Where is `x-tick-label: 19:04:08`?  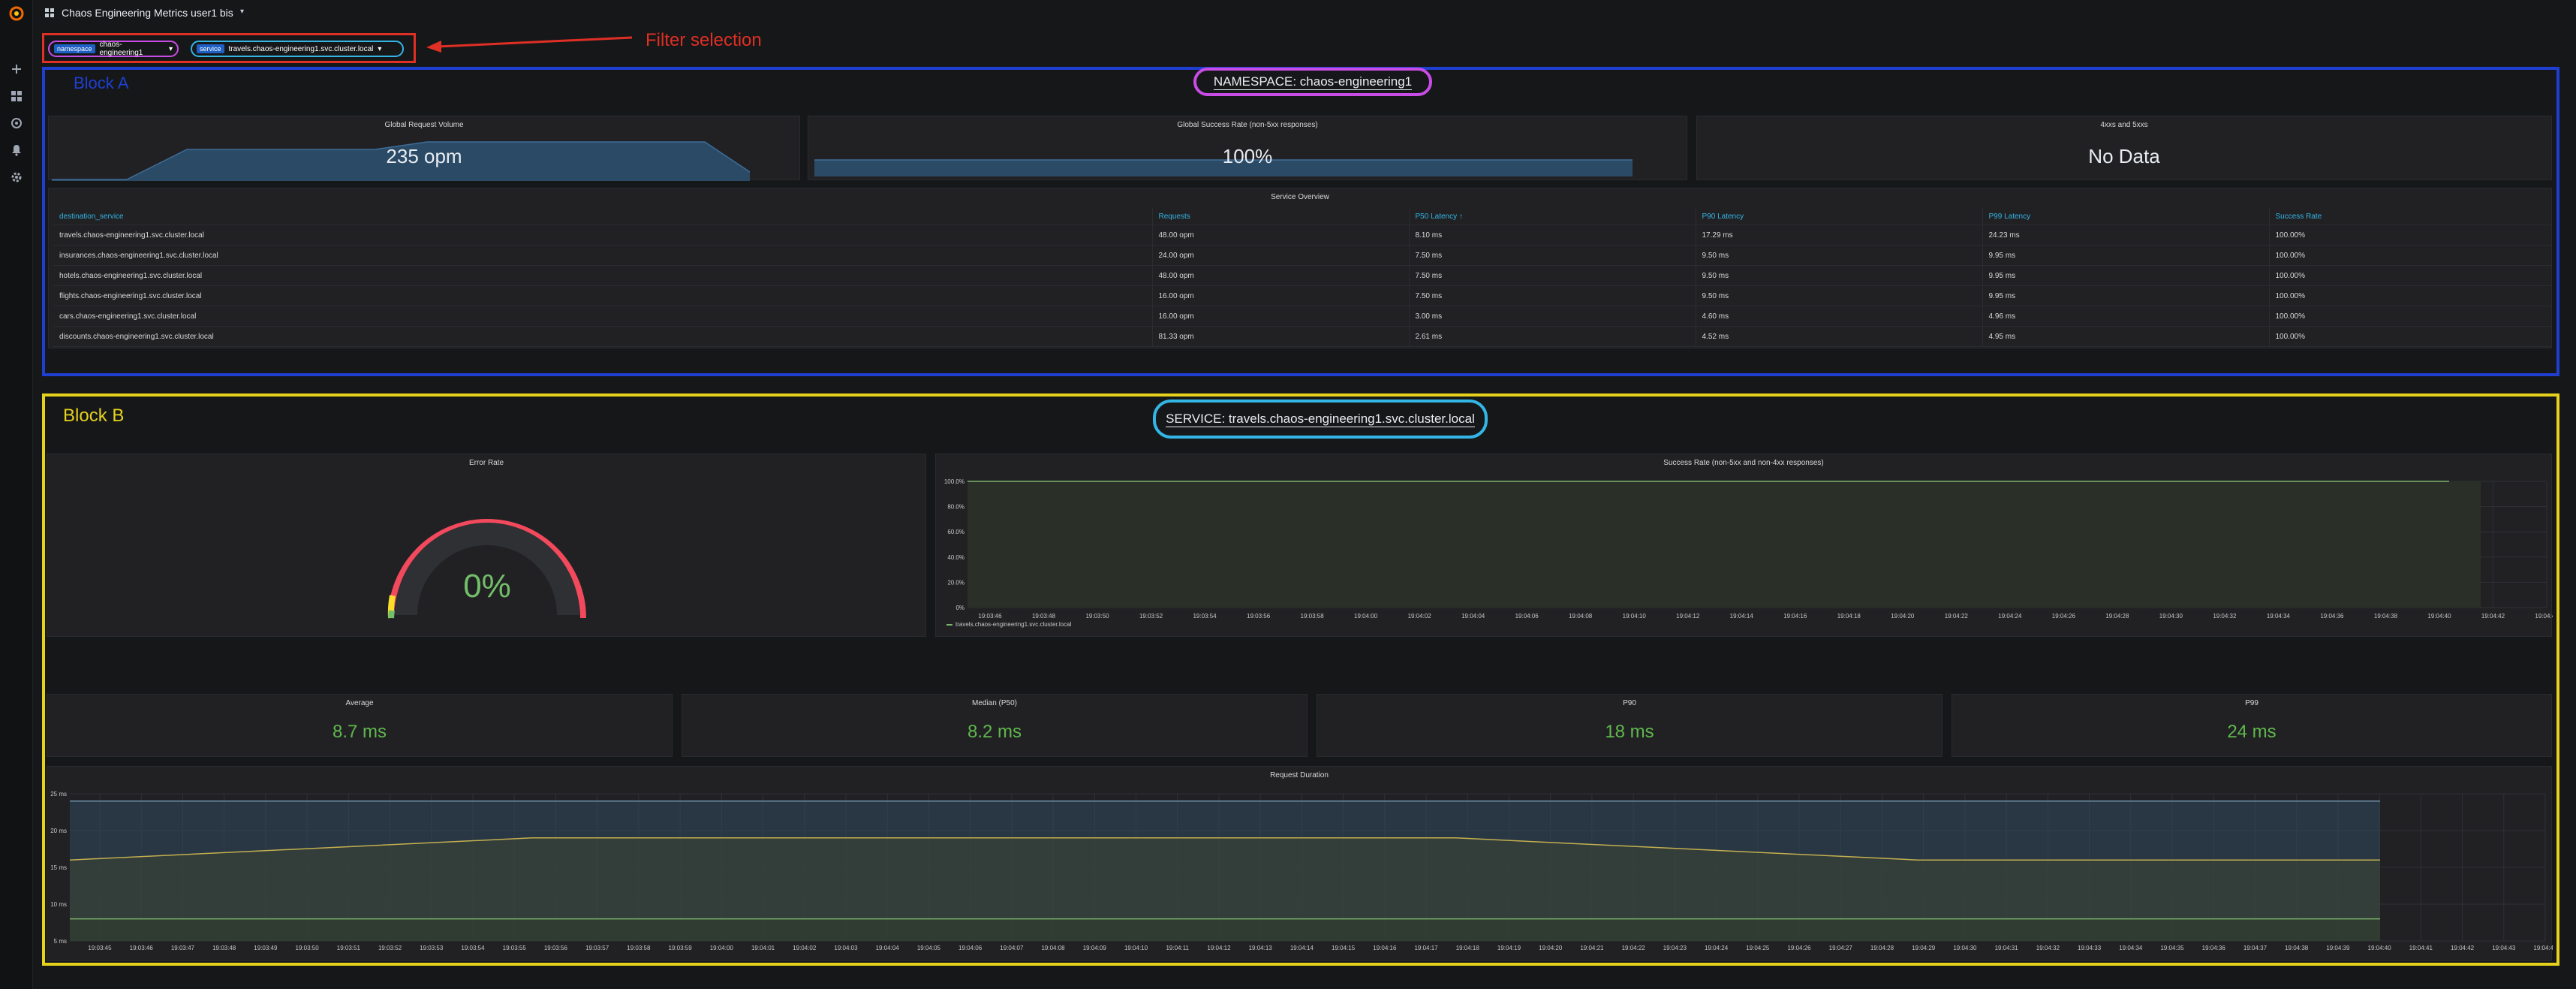 x-tick-label: 19:04:08 is located at coordinates (1581, 616).